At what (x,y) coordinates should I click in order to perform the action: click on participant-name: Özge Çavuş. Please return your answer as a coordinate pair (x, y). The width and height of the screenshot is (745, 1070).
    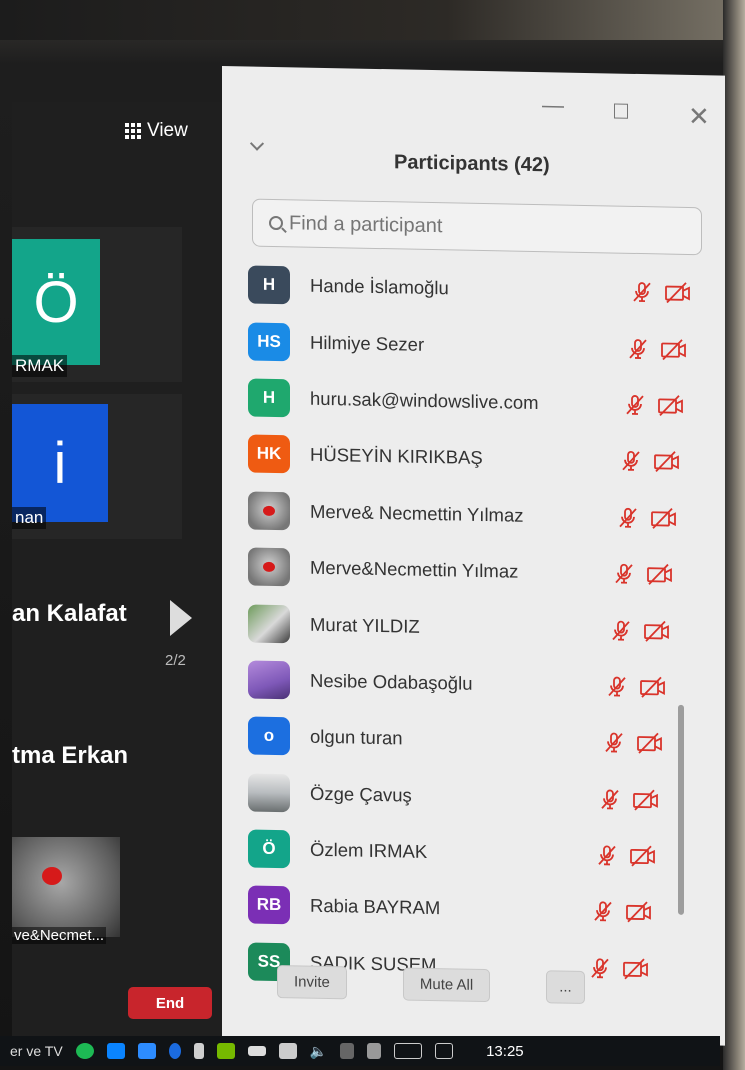
    Looking at the image, I should click on (361, 794).